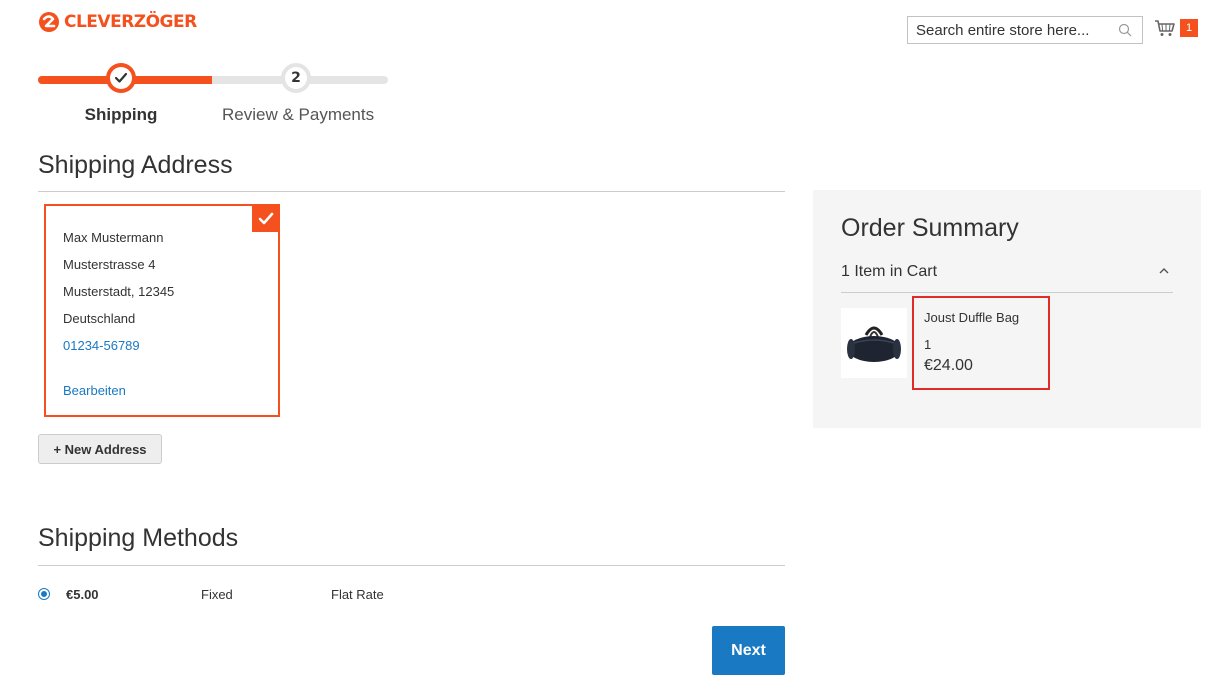  I want to click on product-thumbnail, so click(874, 343).